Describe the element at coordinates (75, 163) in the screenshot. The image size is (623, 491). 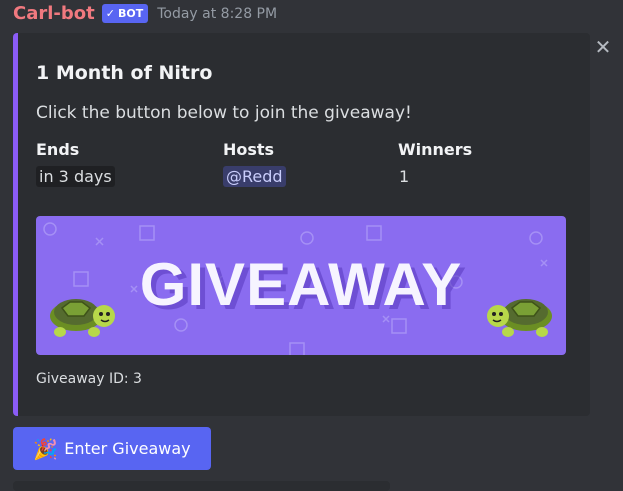
I see `field-ends: Ends in 3 days` at that location.